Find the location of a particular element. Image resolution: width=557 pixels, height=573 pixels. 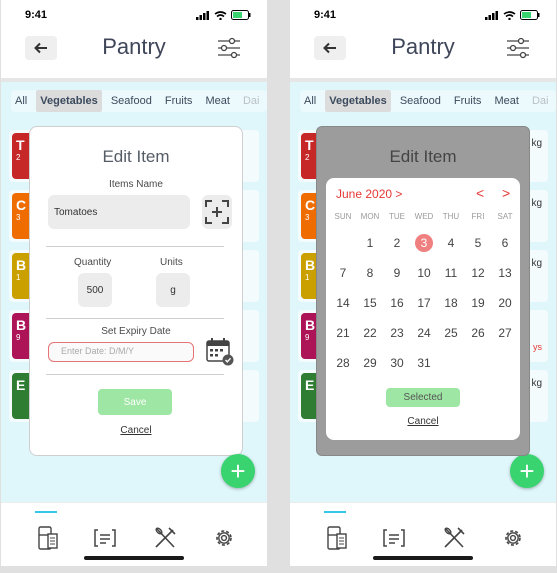

calendar-day: 1 is located at coordinates (370, 243).